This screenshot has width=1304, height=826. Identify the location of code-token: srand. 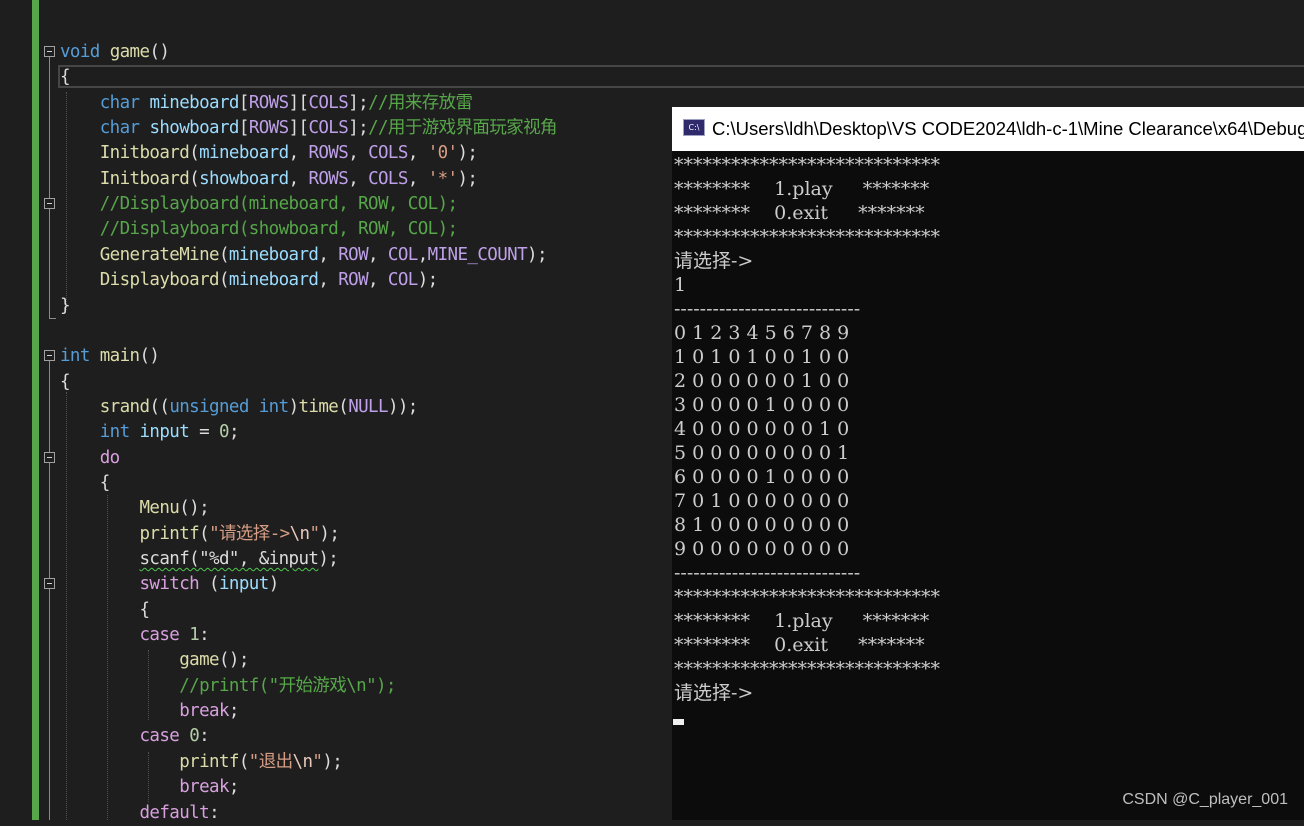
(124, 406).